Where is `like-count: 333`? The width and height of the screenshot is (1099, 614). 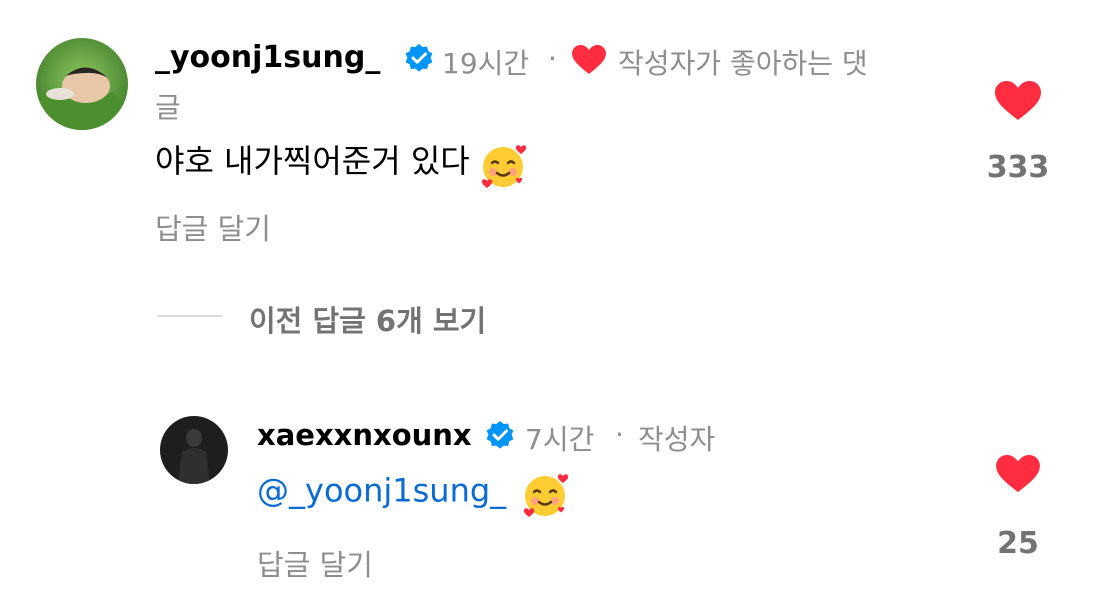
like-count: 333 is located at coordinates (1018, 167).